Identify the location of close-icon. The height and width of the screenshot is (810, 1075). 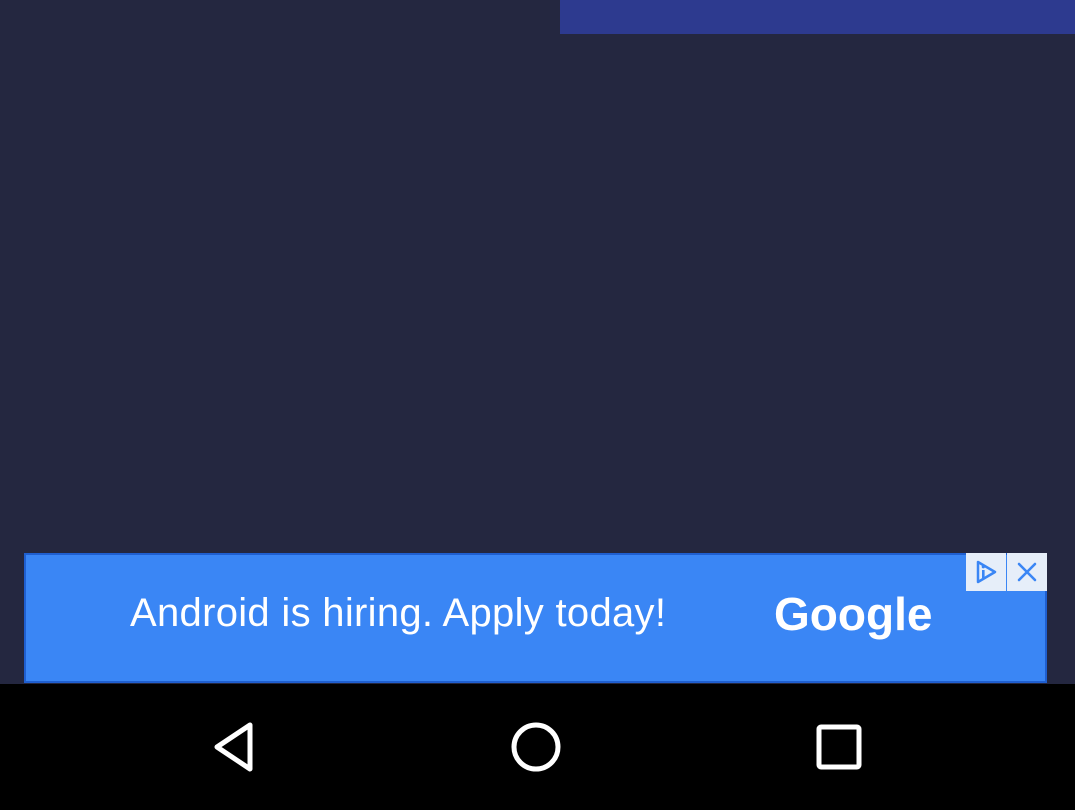
(1027, 572).